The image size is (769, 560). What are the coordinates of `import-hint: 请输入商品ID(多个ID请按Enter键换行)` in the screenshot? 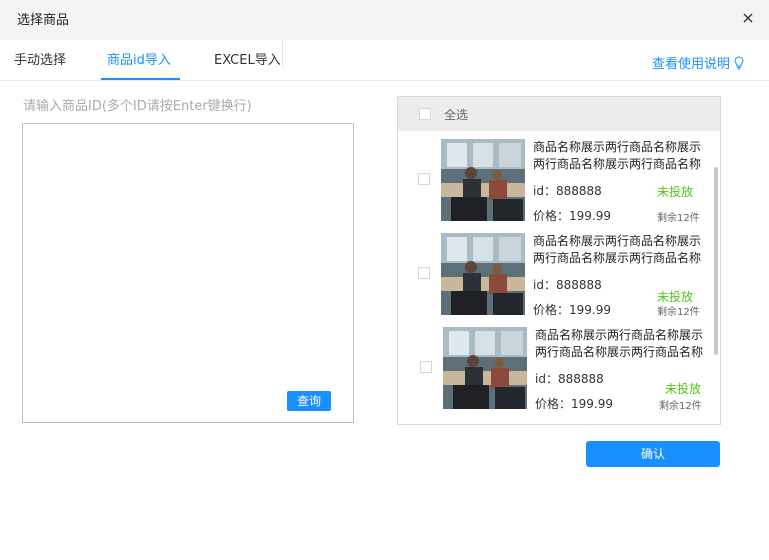 It's located at (137, 106).